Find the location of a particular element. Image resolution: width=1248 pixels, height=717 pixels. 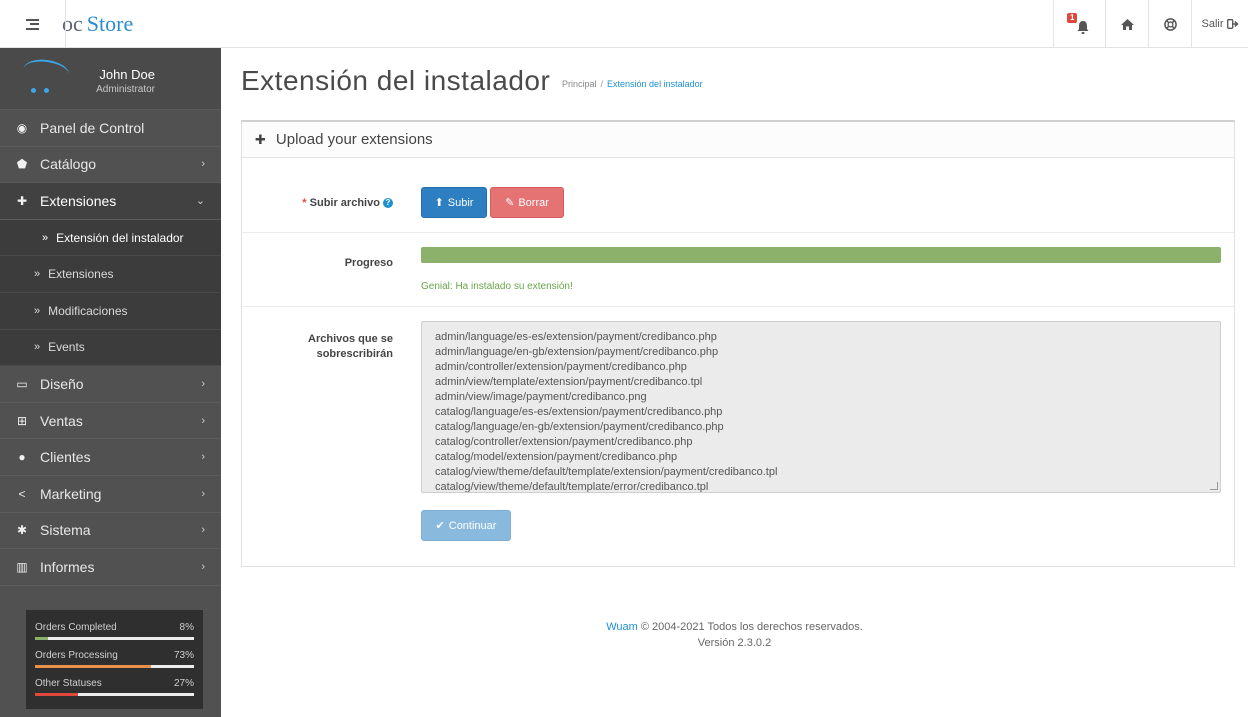

help-button is located at coordinates (1169, 24).